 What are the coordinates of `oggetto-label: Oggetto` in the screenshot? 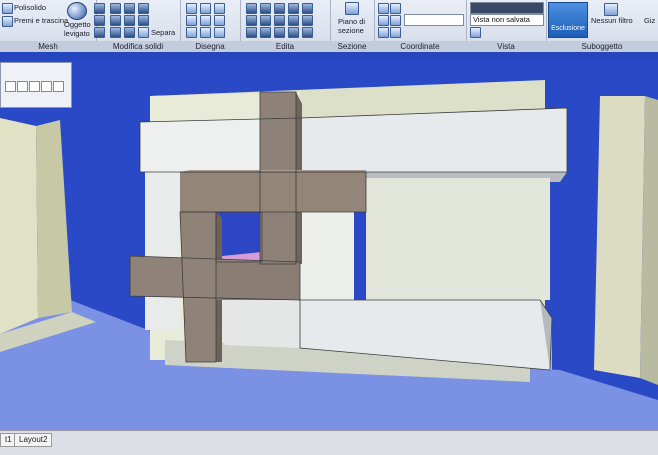 It's located at (77, 24).